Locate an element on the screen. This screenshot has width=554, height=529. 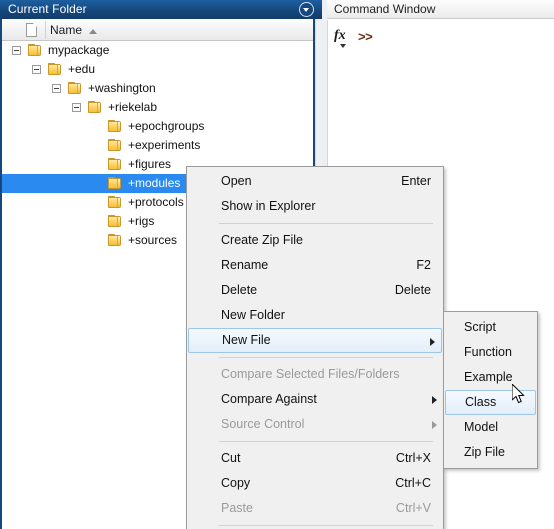
submenu-item-label: Example is located at coordinates (488, 377).